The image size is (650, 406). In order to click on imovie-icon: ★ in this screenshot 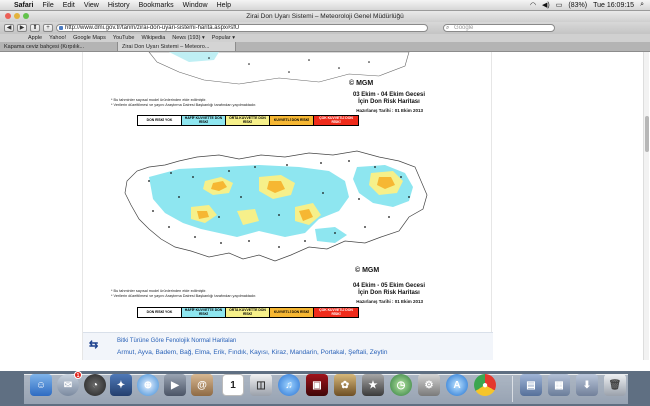, I will do `click(373, 385)`.